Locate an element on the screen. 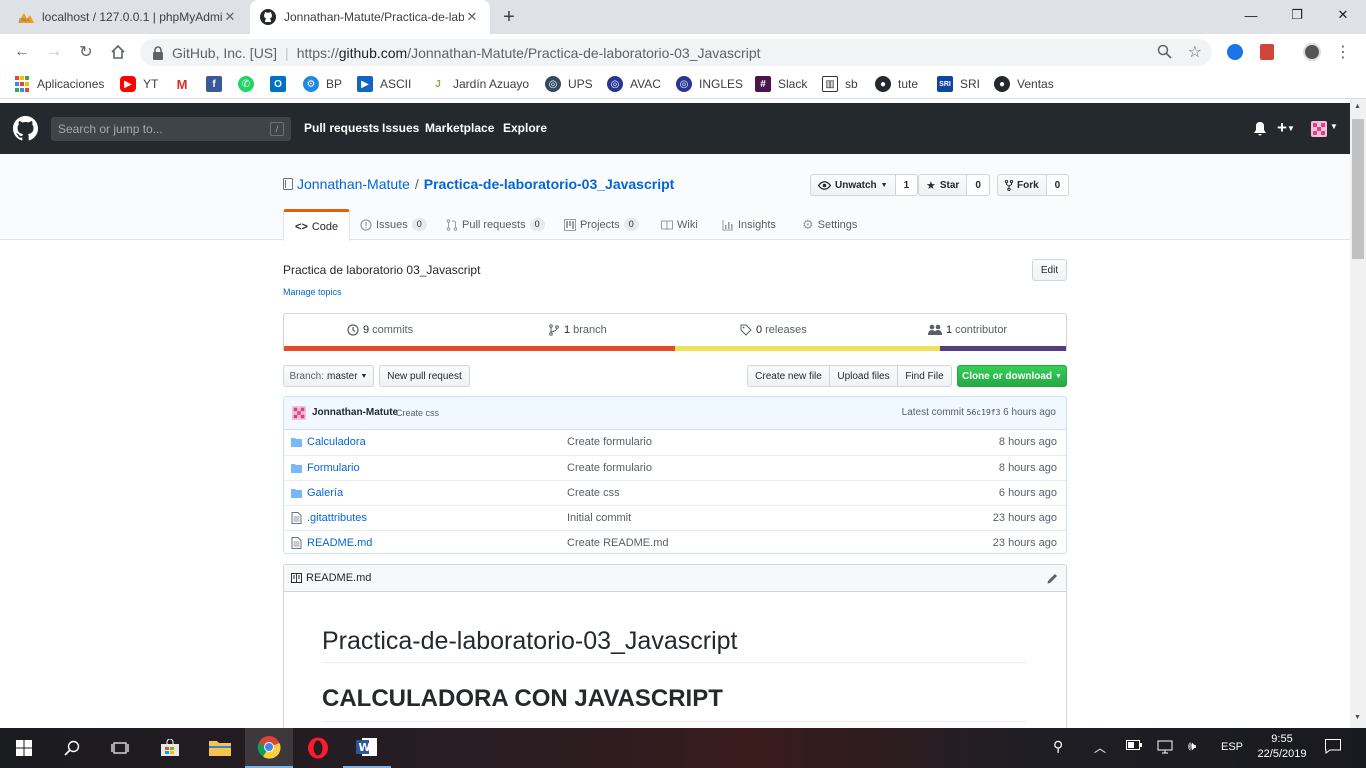 This screenshot has height=768, width=1366. zoom-icon is located at coordinates (1164, 53).